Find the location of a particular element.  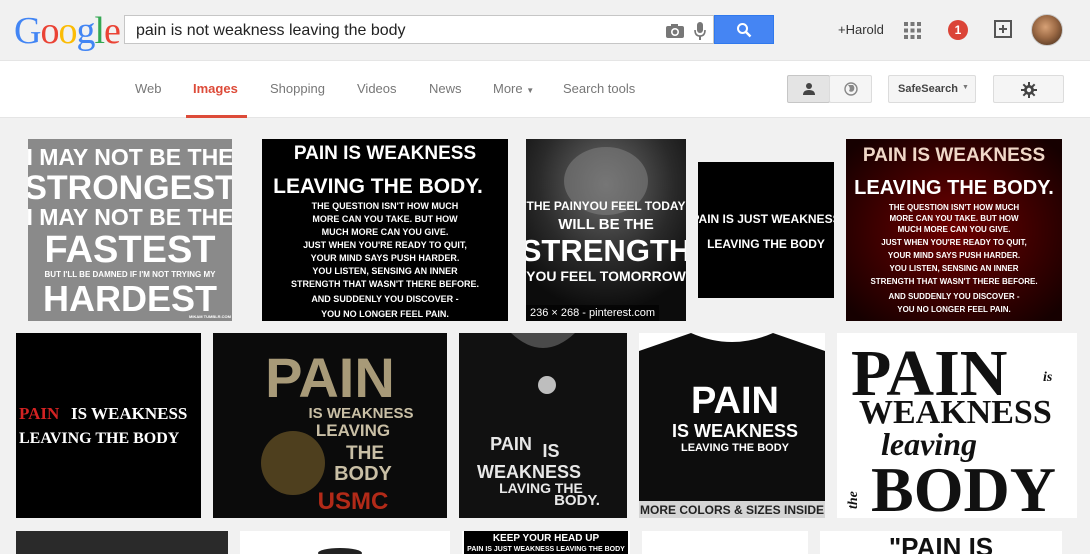

tab-images: Images is located at coordinates (215, 88).